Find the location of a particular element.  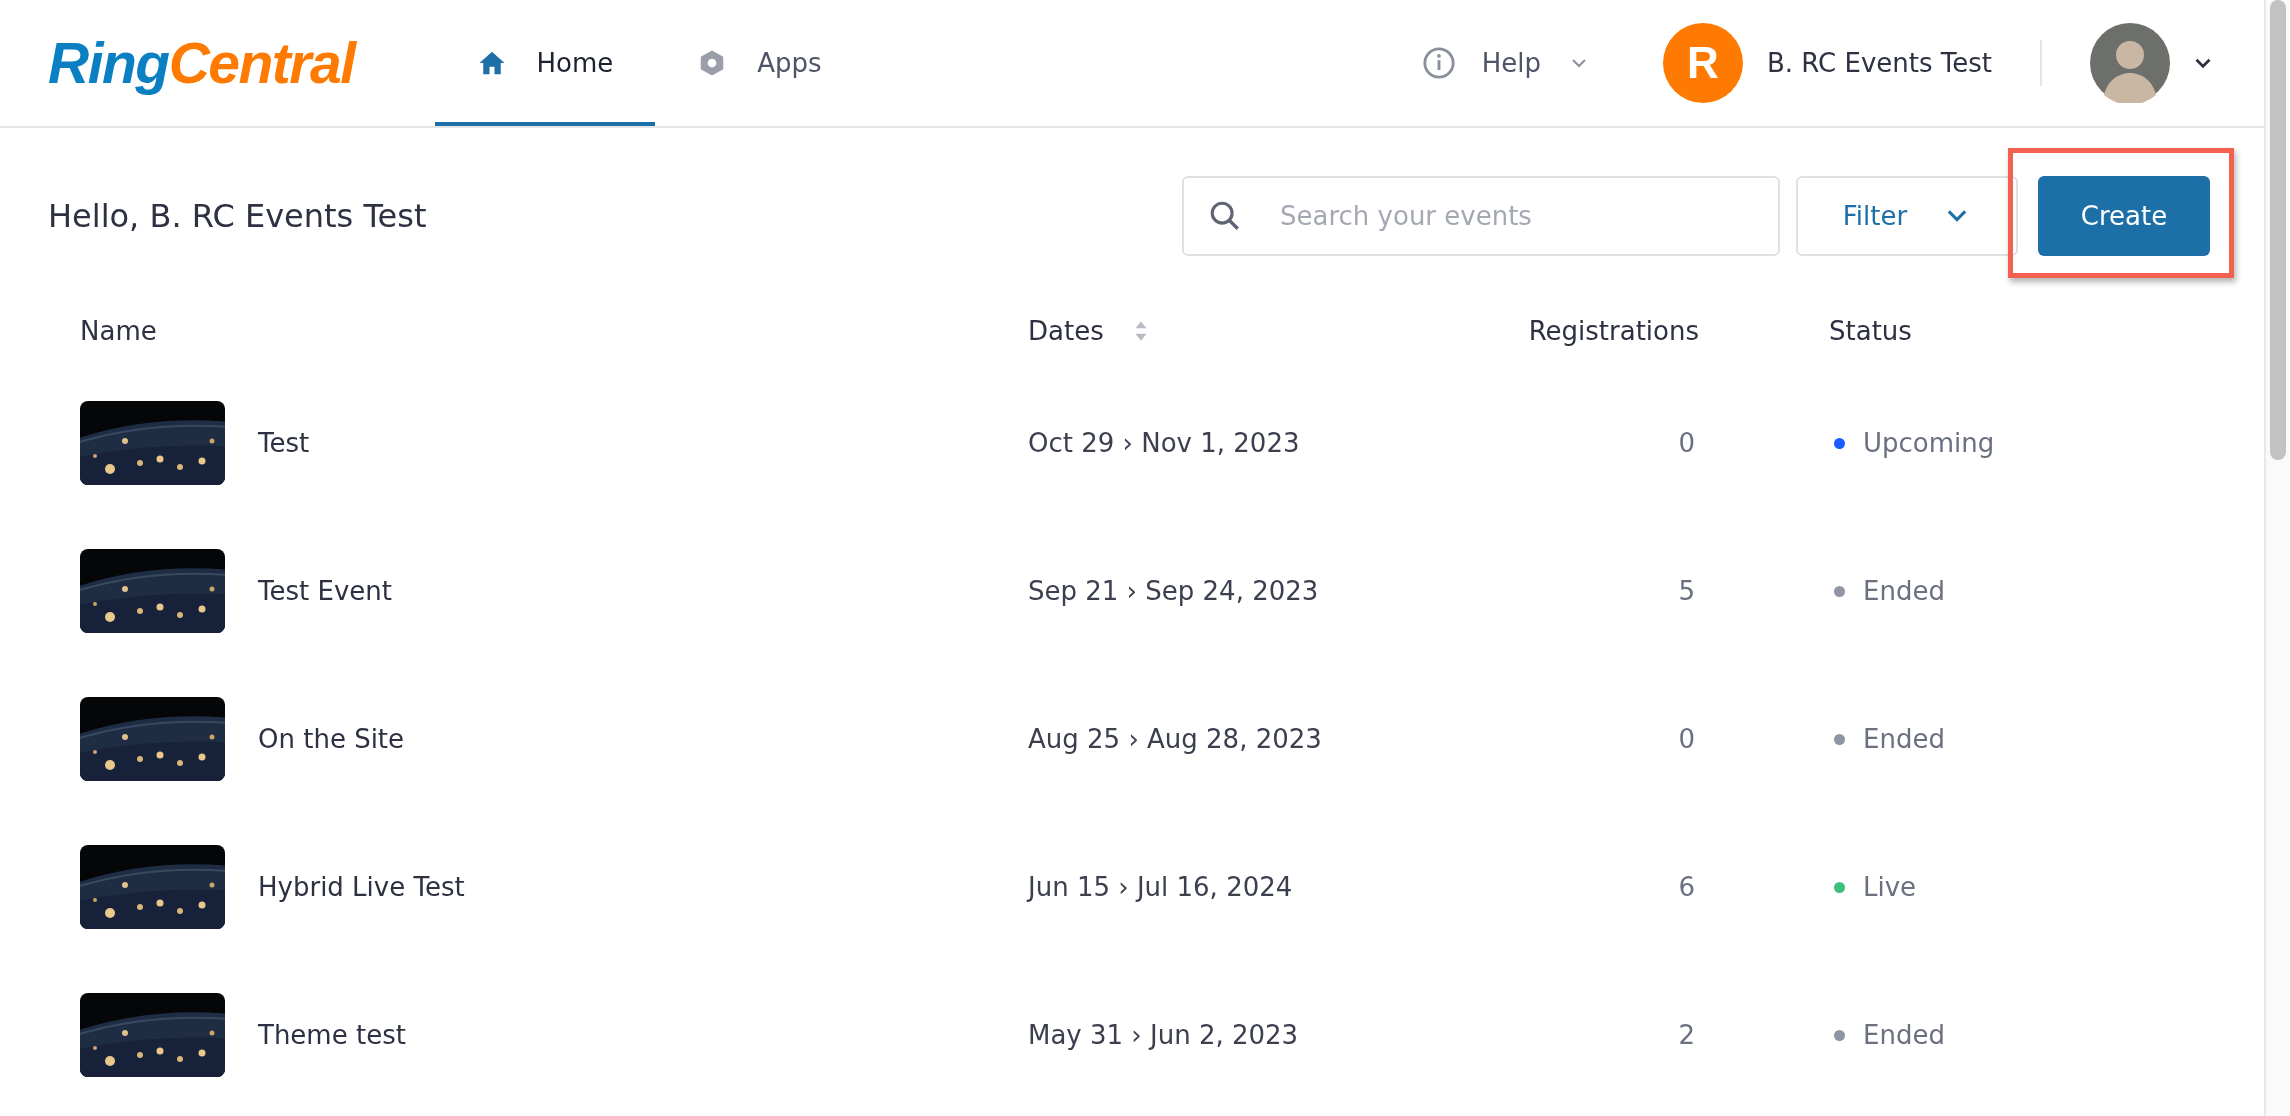

greeting: Hello, B. RC Events Test is located at coordinates (237, 216).